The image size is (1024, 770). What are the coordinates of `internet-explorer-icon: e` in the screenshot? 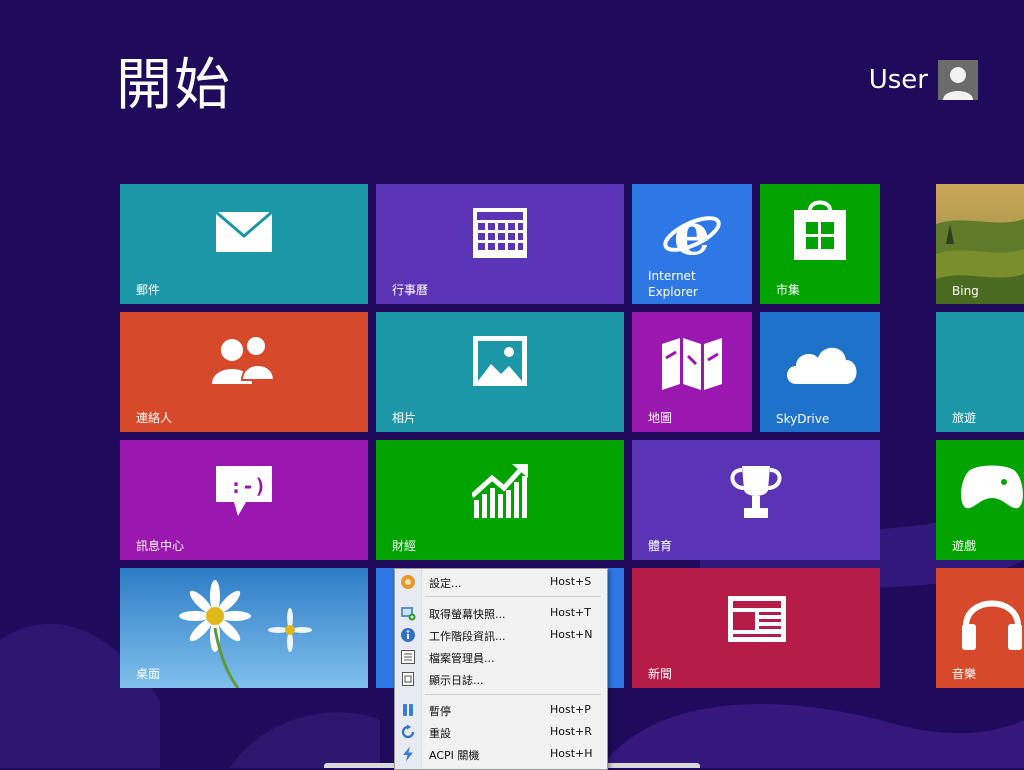 It's located at (692, 234).